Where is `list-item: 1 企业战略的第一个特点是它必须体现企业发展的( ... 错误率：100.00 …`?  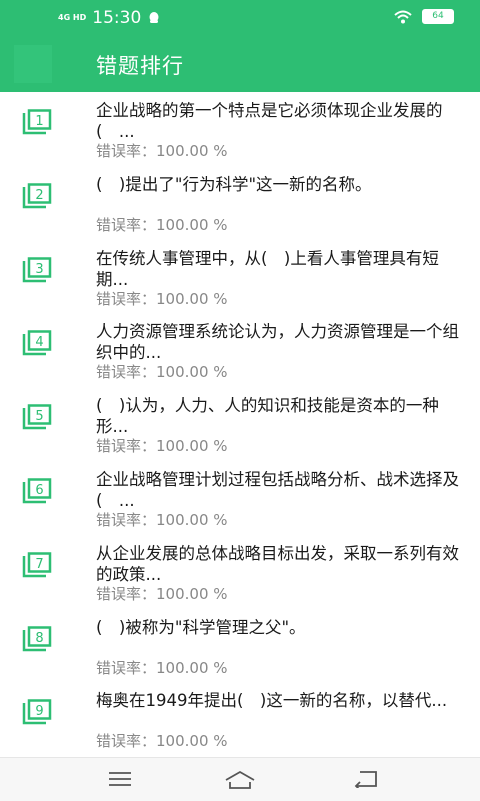
list-item: 1 企业战略的第一个特点是它必须体现企业发展的( ... 错误率：100.00 … is located at coordinates (240, 129).